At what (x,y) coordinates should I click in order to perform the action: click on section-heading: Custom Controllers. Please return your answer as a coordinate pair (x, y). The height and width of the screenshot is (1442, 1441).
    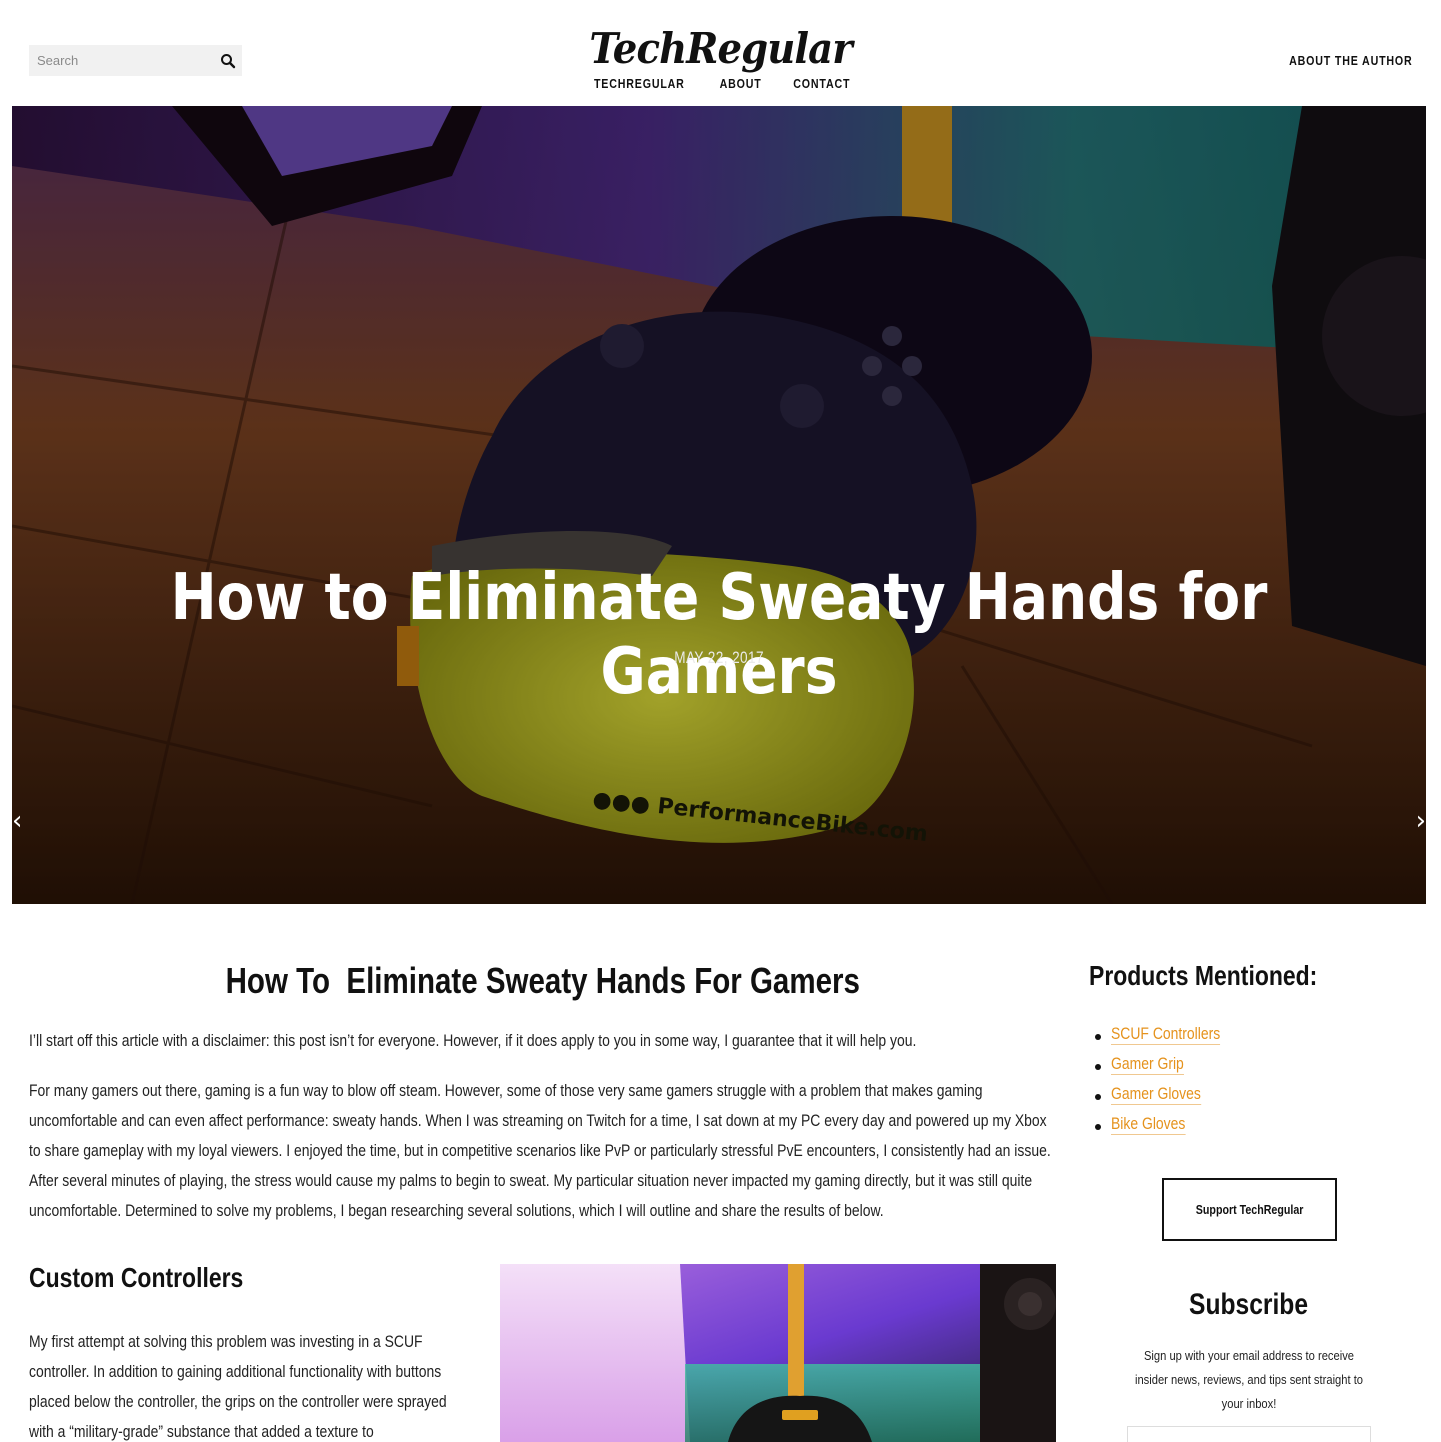
    Looking at the image, I should click on (136, 1277).